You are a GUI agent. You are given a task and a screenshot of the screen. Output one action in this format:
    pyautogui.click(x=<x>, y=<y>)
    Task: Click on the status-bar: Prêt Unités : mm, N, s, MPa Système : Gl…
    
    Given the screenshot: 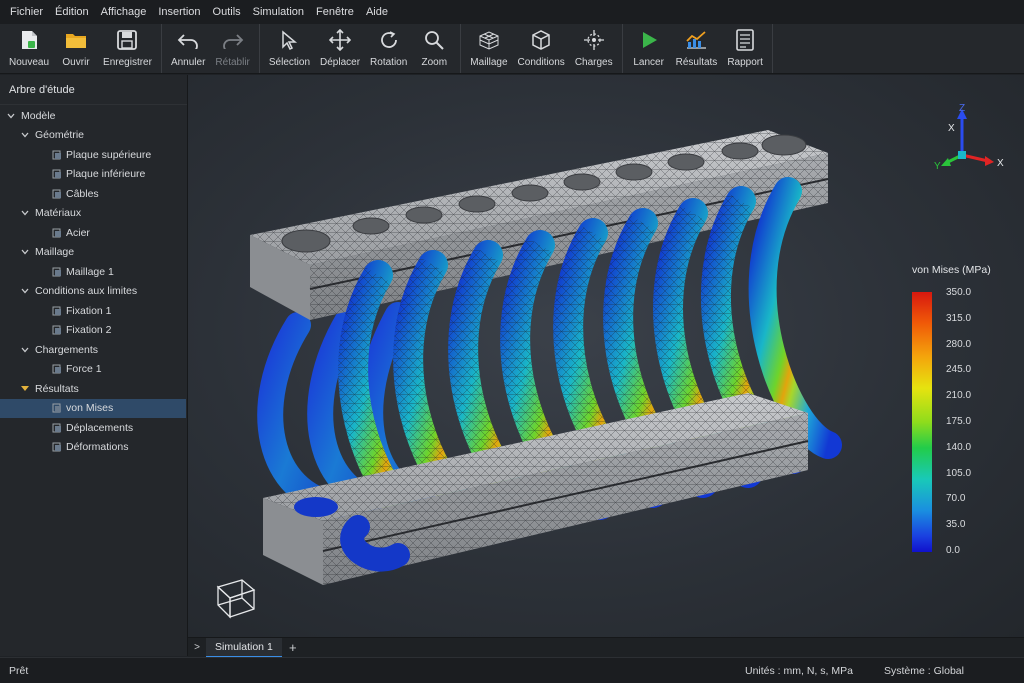 What is the action you would take?
    pyautogui.click(x=512, y=670)
    